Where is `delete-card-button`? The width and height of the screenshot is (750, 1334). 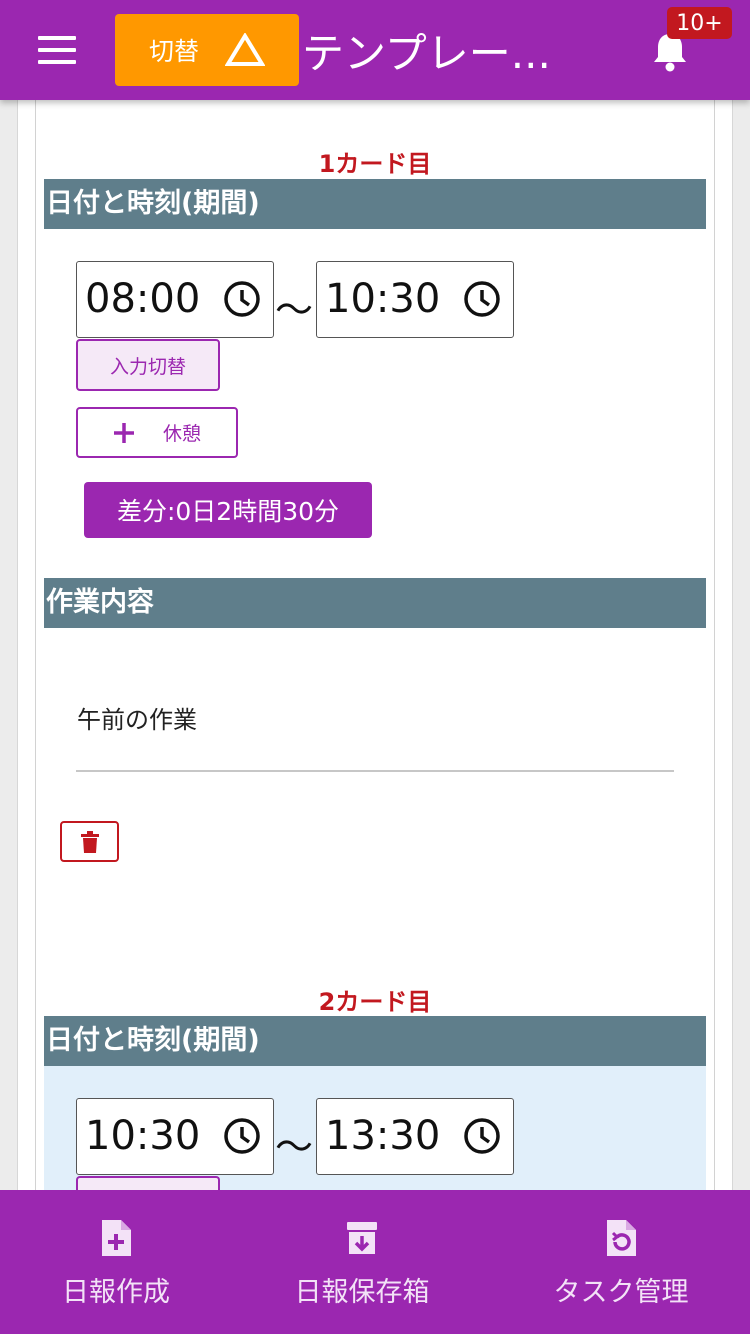
delete-card-button is located at coordinates (89, 841).